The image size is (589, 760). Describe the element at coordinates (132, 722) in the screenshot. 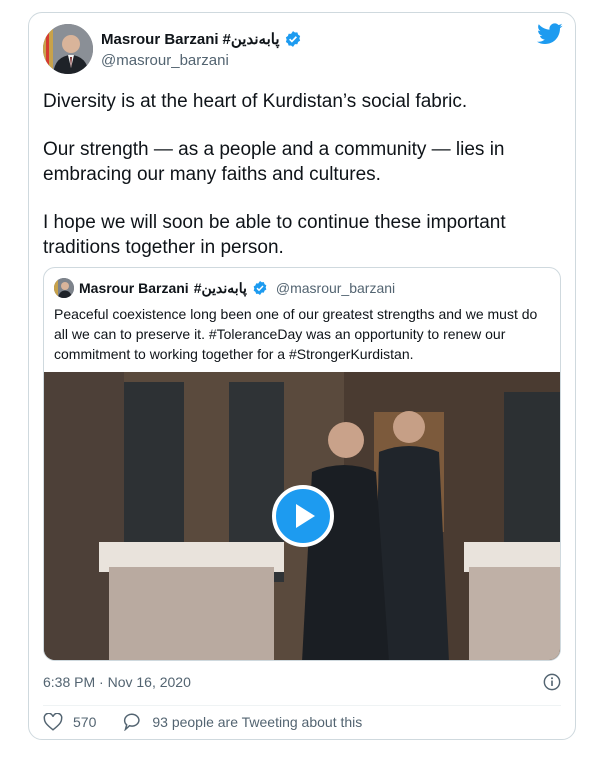

I see `comment-icon` at that location.